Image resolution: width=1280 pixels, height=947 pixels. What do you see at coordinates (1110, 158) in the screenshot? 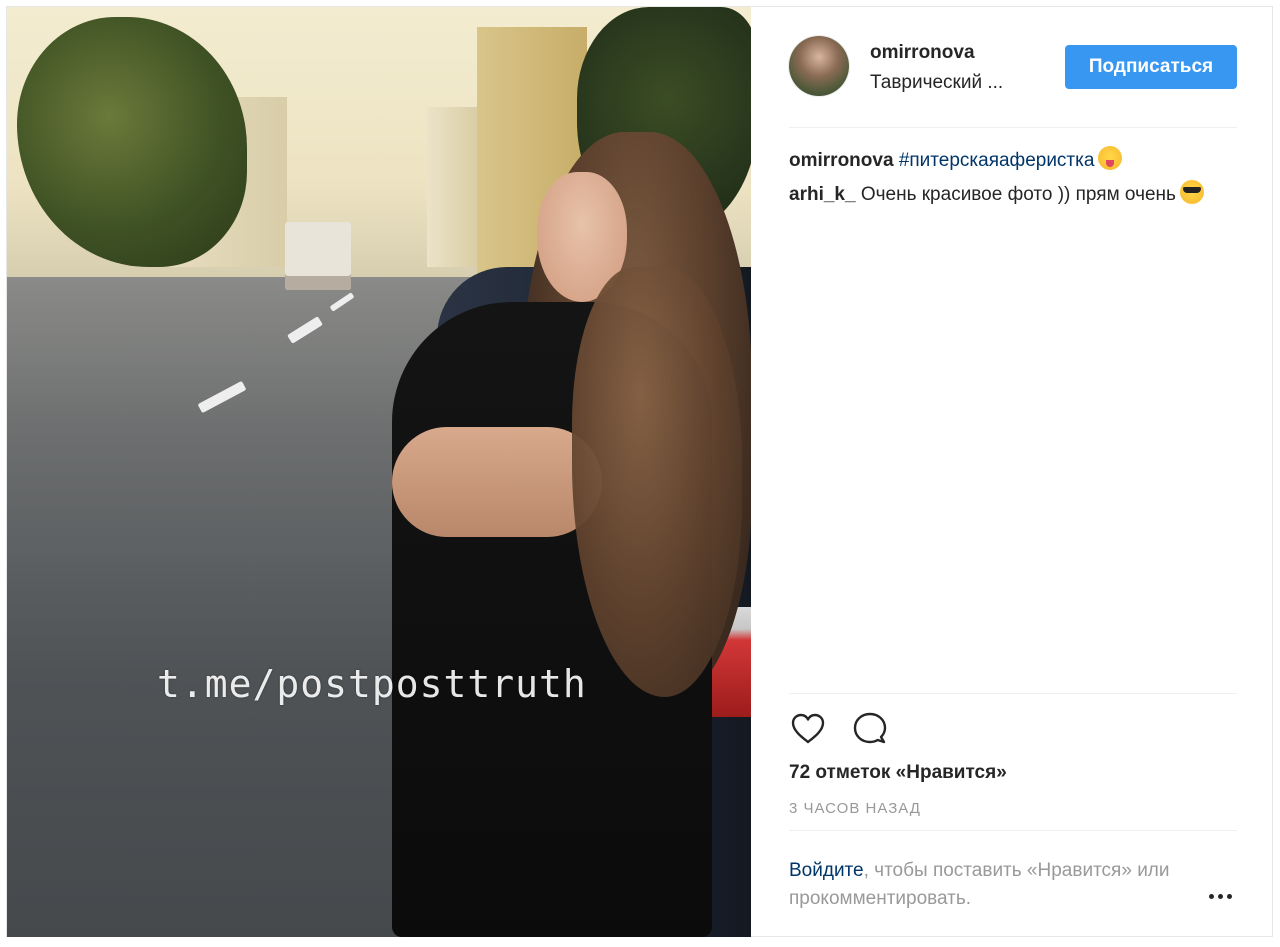
I see `winking-face-with-tongue-emoji` at bounding box center [1110, 158].